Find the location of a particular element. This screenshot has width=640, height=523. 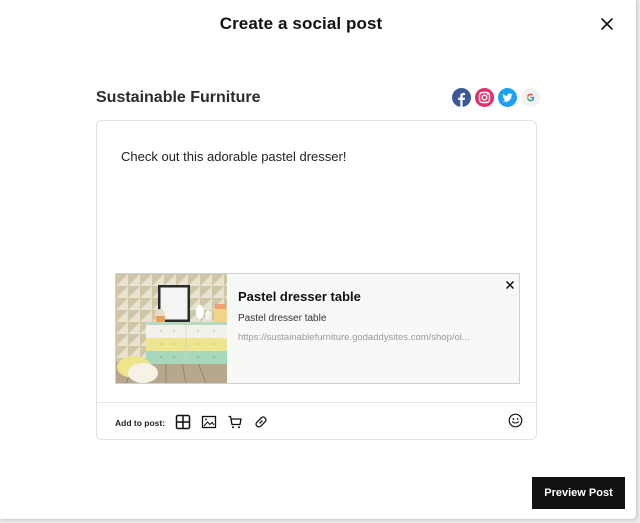

layout-grid-icon is located at coordinates (183, 422).